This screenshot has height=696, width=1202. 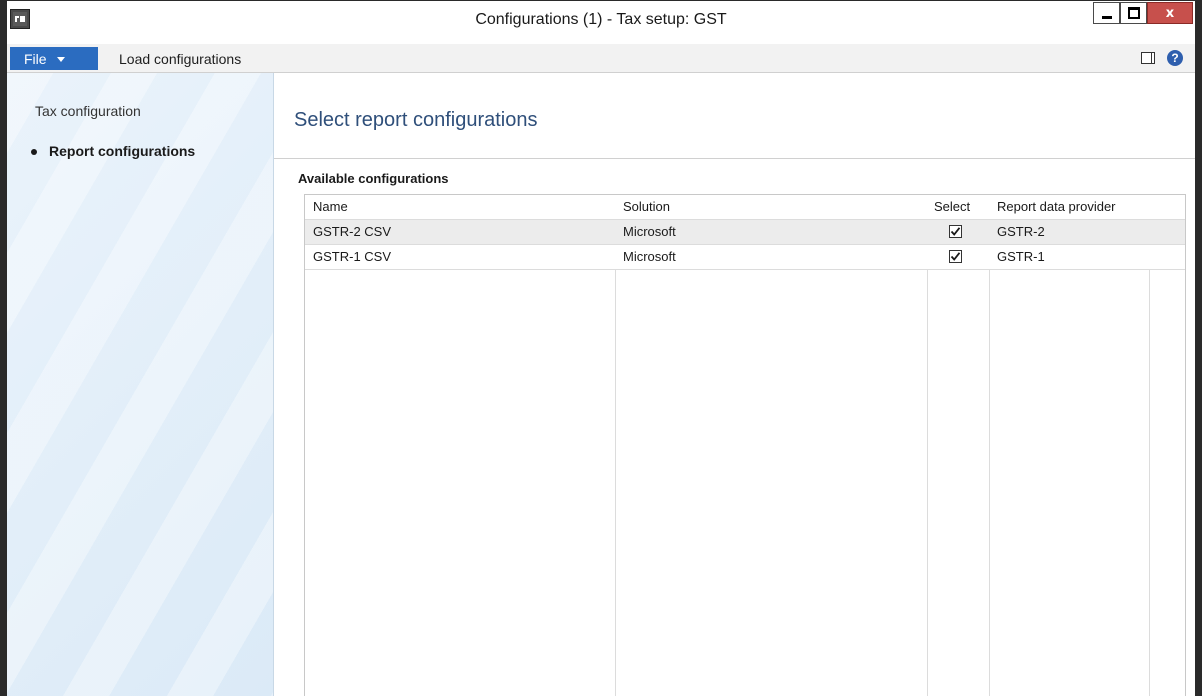 What do you see at coordinates (352, 256) in the screenshot?
I see `cell-name: GSTR-1 CSV` at bounding box center [352, 256].